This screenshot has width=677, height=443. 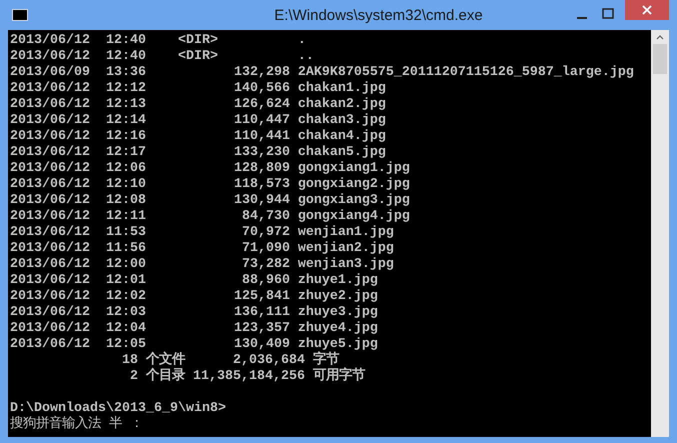 I want to click on directory-line: 2013/06/12 12:12 140,566 chakan1.jpg, so click(x=198, y=89).